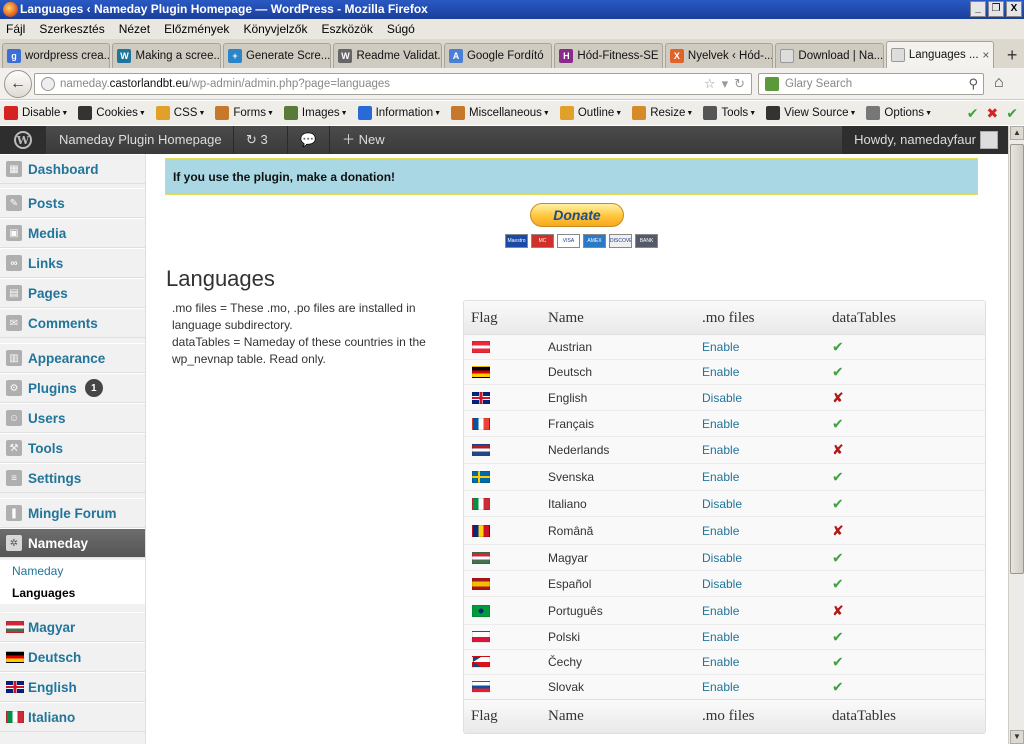 This screenshot has height=744, width=1024. I want to click on flag-se-icon, so click(481, 477).